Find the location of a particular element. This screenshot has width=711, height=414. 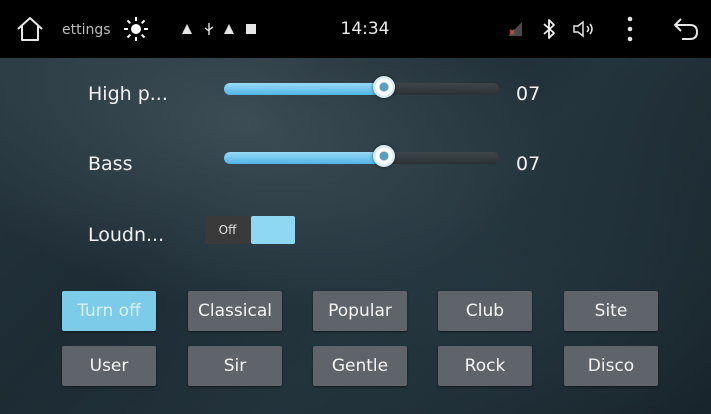

toggle-state-text: Off is located at coordinates (227, 230).